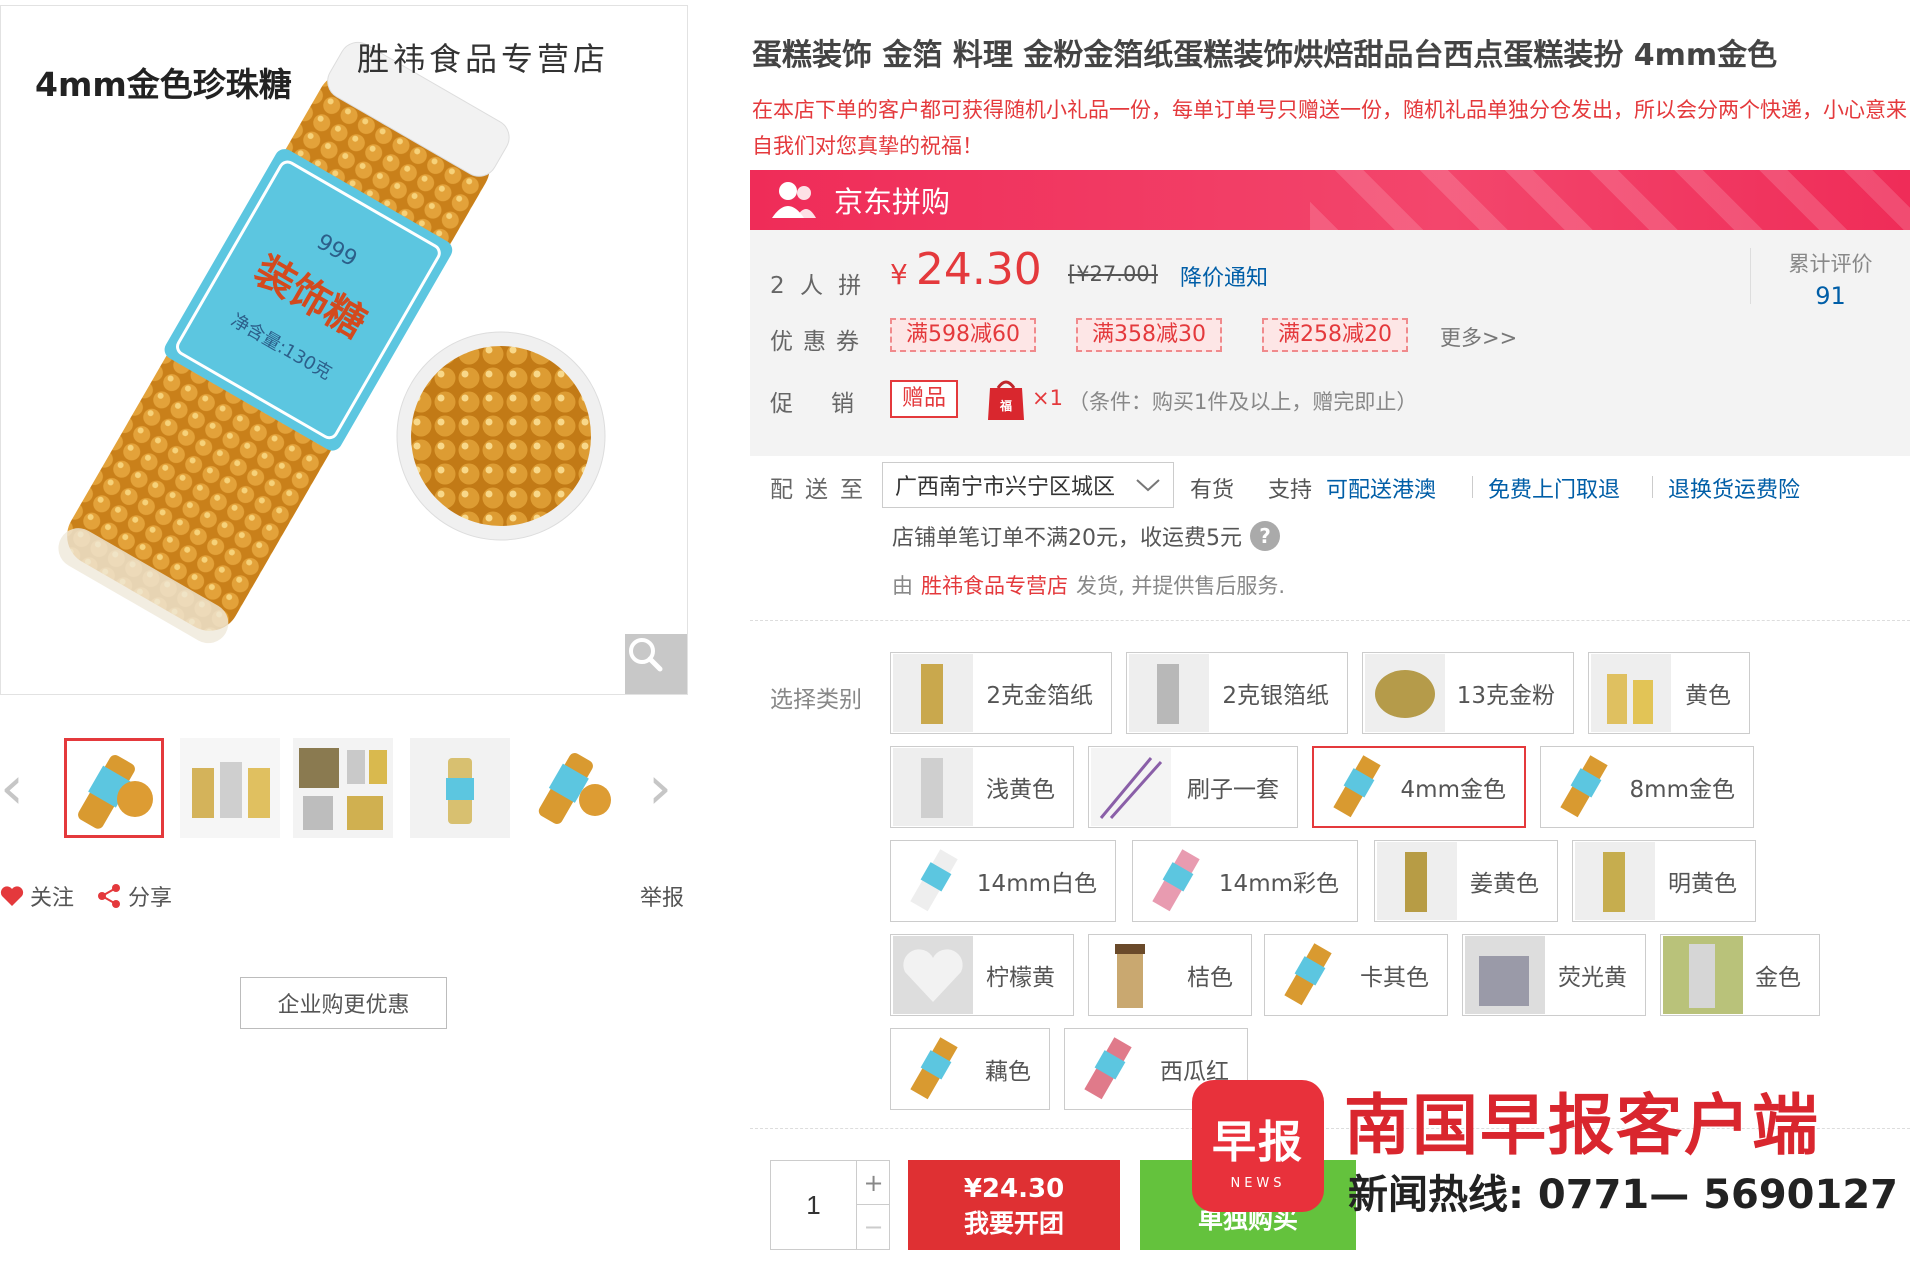 The height and width of the screenshot is (1266, 1920). I want to click on price-drop-notify-link: 降价通知, so click(1224, 276).